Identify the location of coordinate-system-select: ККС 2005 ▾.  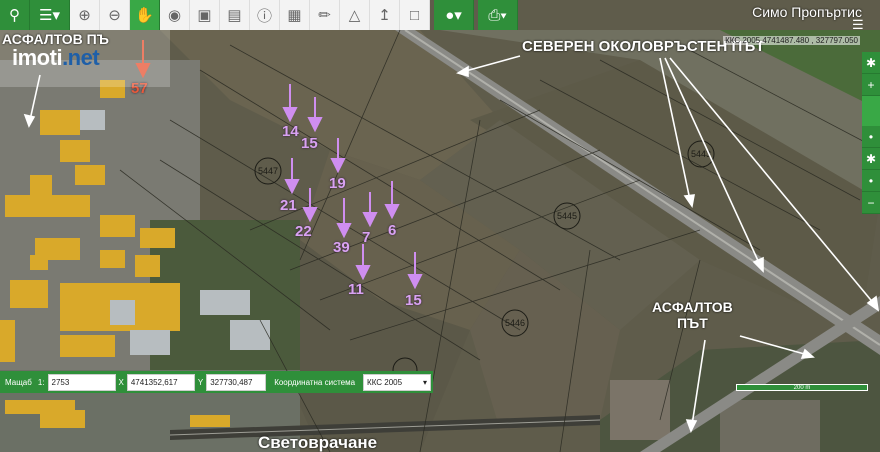
(397, 382).